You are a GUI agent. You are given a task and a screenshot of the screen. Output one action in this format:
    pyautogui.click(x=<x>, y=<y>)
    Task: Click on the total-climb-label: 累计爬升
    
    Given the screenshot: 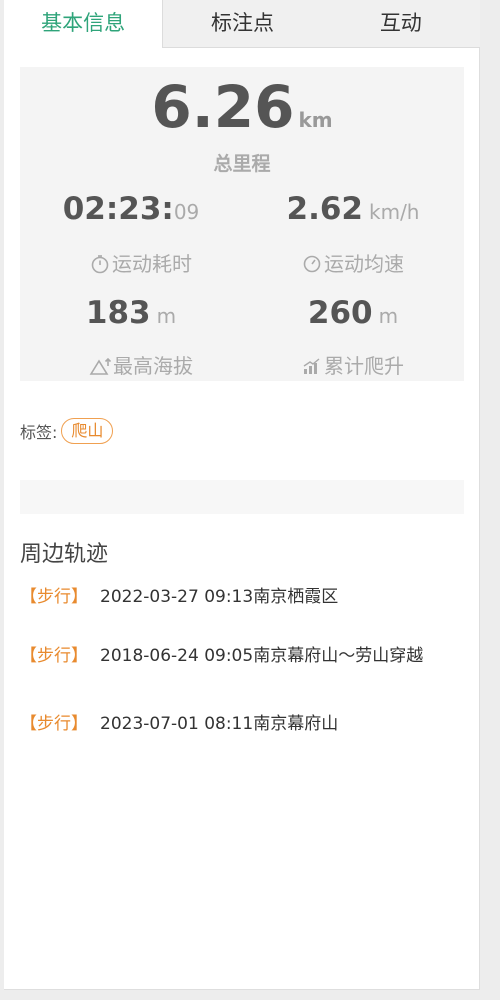 What is the action you would take?
    pyautogui.click(x=364, y=366)
    